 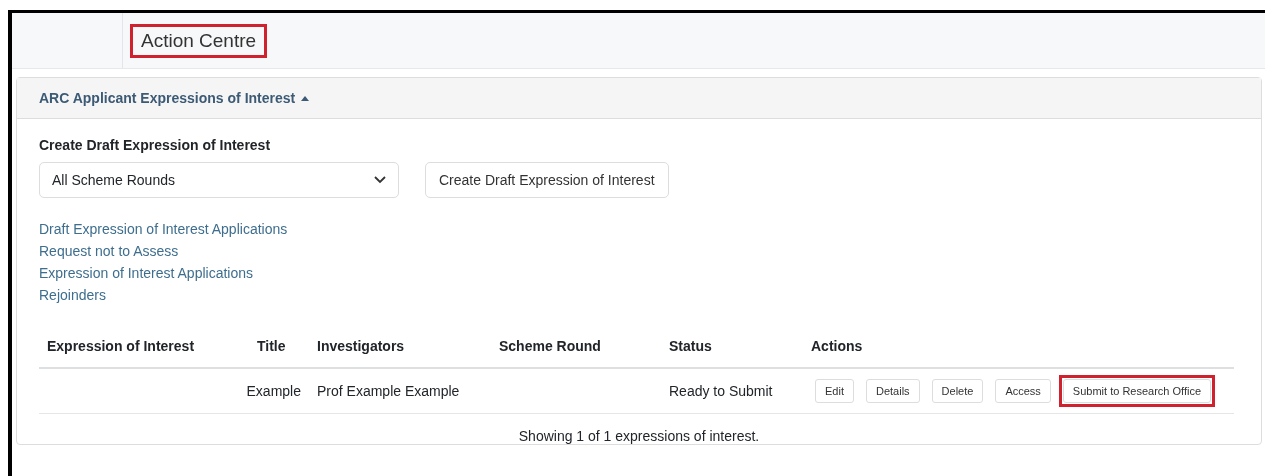 I want to click on column-header: Investigators, so click(x=361, y=345).